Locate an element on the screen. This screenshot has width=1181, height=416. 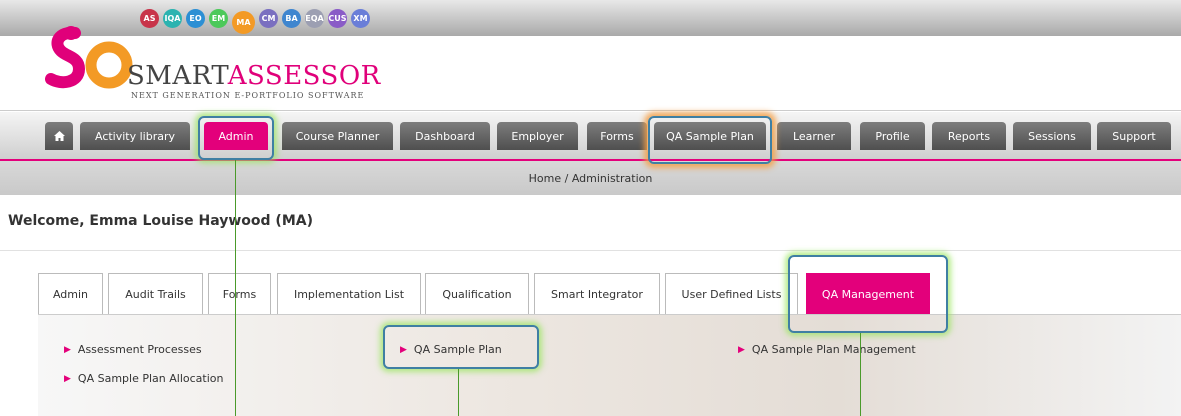
tab-audit-trails: Audit Trails is located at coordinates (155, 293).